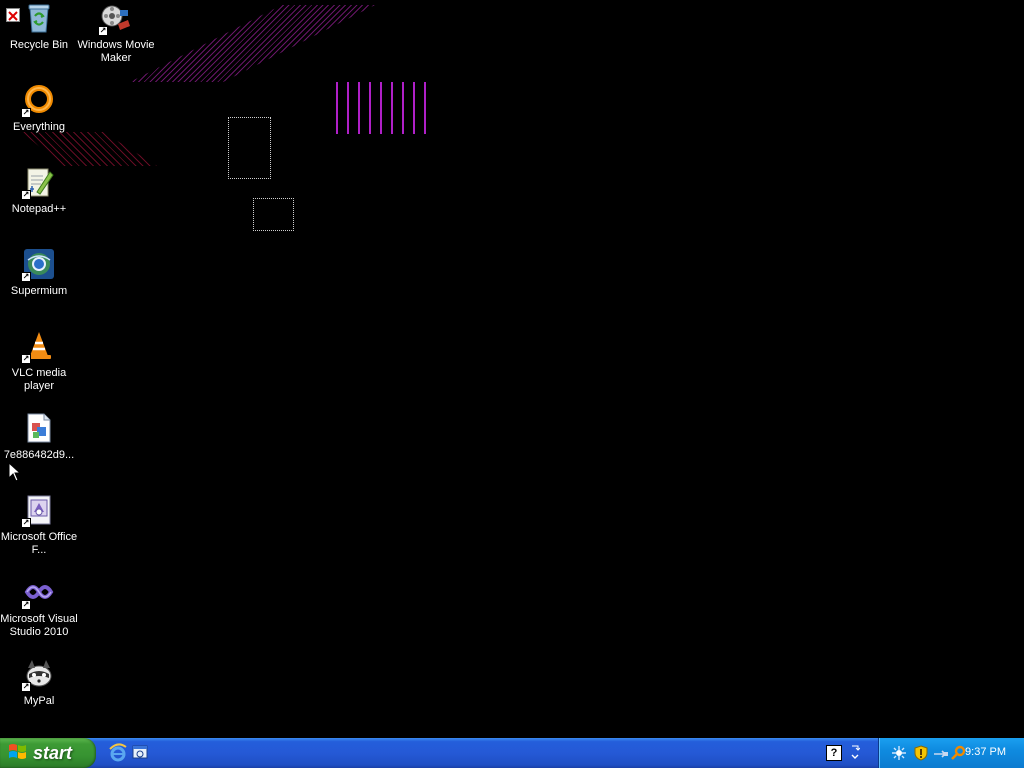  What do you see at coordinates (384, 108) in the screenshot?
I see `desktop-artifact-bars` at bounding box center [384, 108].